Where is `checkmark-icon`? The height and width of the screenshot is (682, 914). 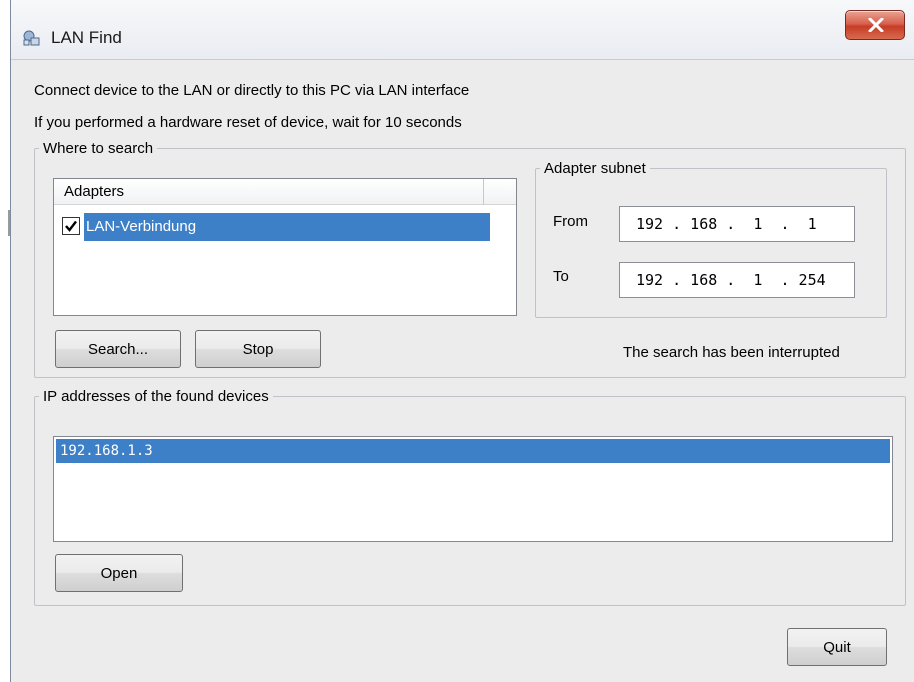 checkmark-icon is located at coordinates (71, 226).